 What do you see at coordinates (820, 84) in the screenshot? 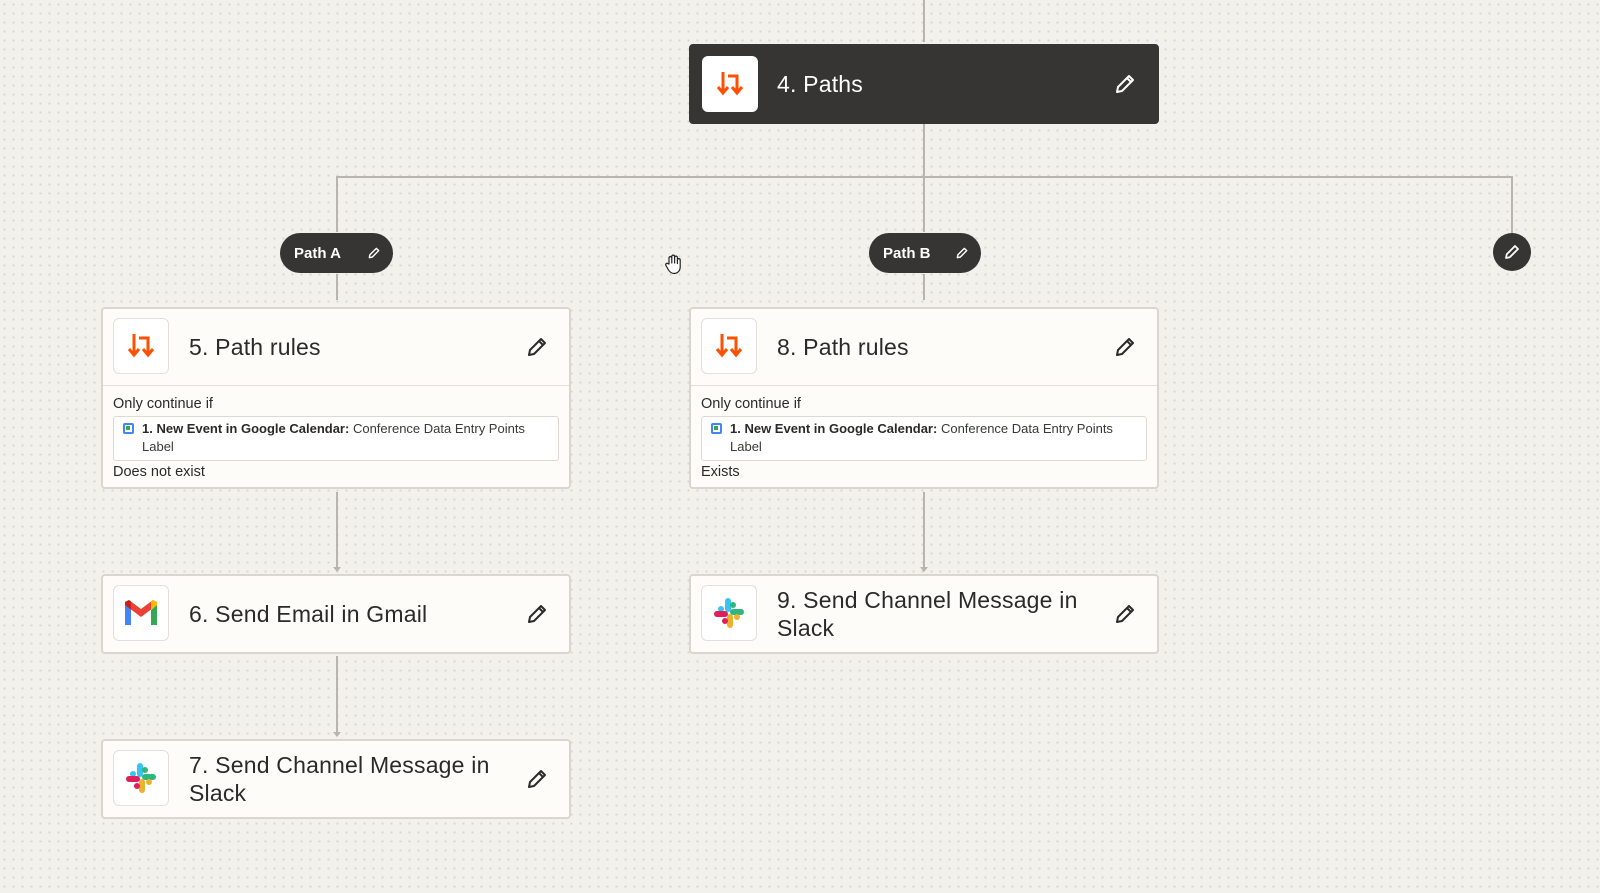
I see `paths-step-title: 4. Paths` at bounding box center [820, 84].